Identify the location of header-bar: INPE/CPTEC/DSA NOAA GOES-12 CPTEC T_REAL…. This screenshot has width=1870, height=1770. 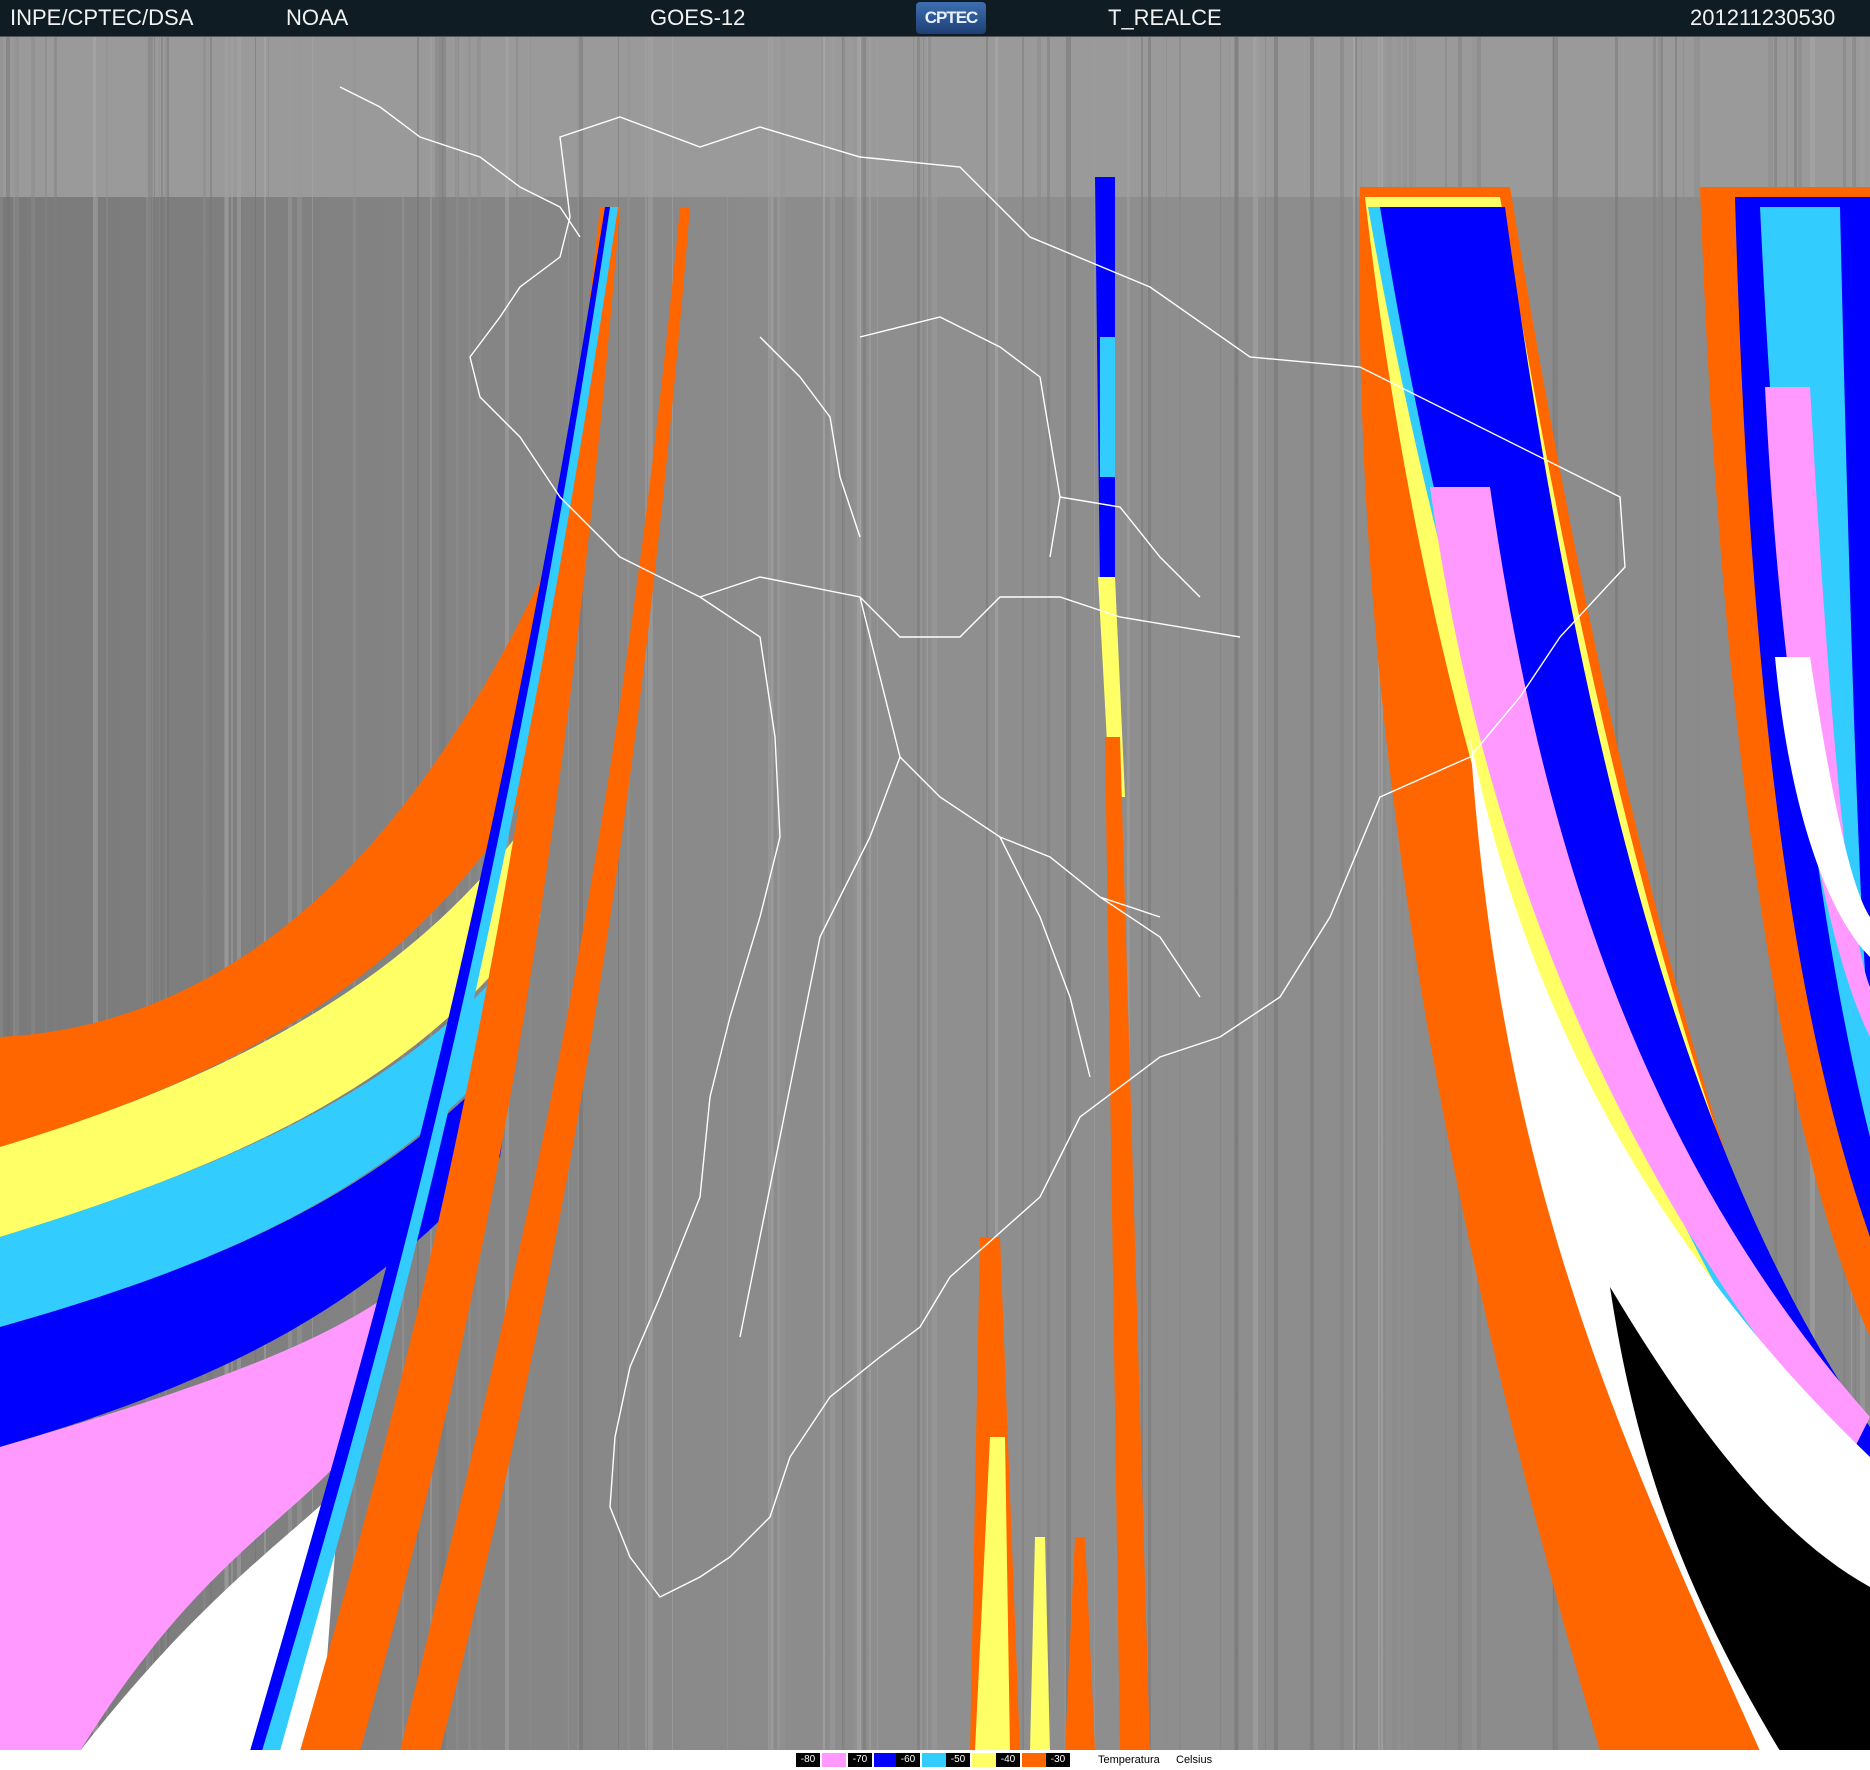
(935, 18).